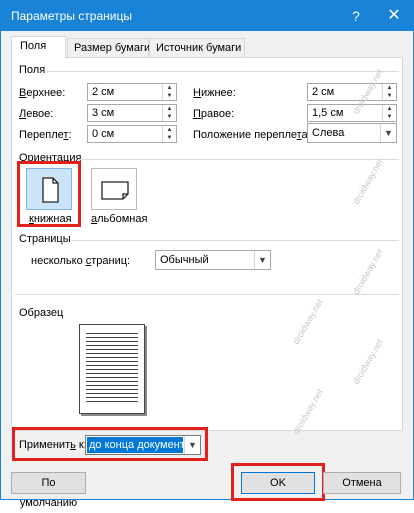  I want to click on preview-top-separator, so click(207, 294).